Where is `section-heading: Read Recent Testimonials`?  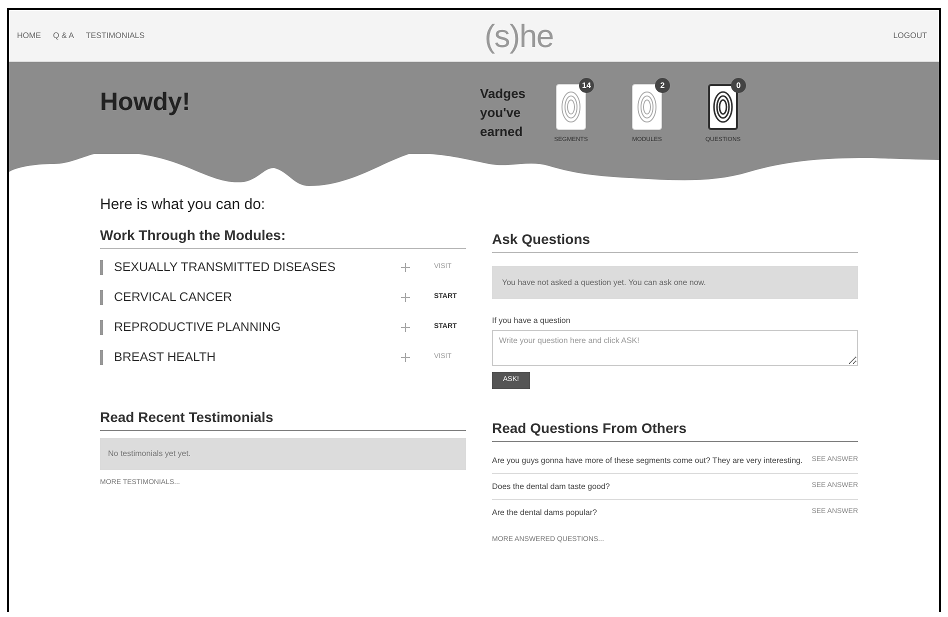
section-heading: Read Recent Testimonials is located at coordinates (283, 418).